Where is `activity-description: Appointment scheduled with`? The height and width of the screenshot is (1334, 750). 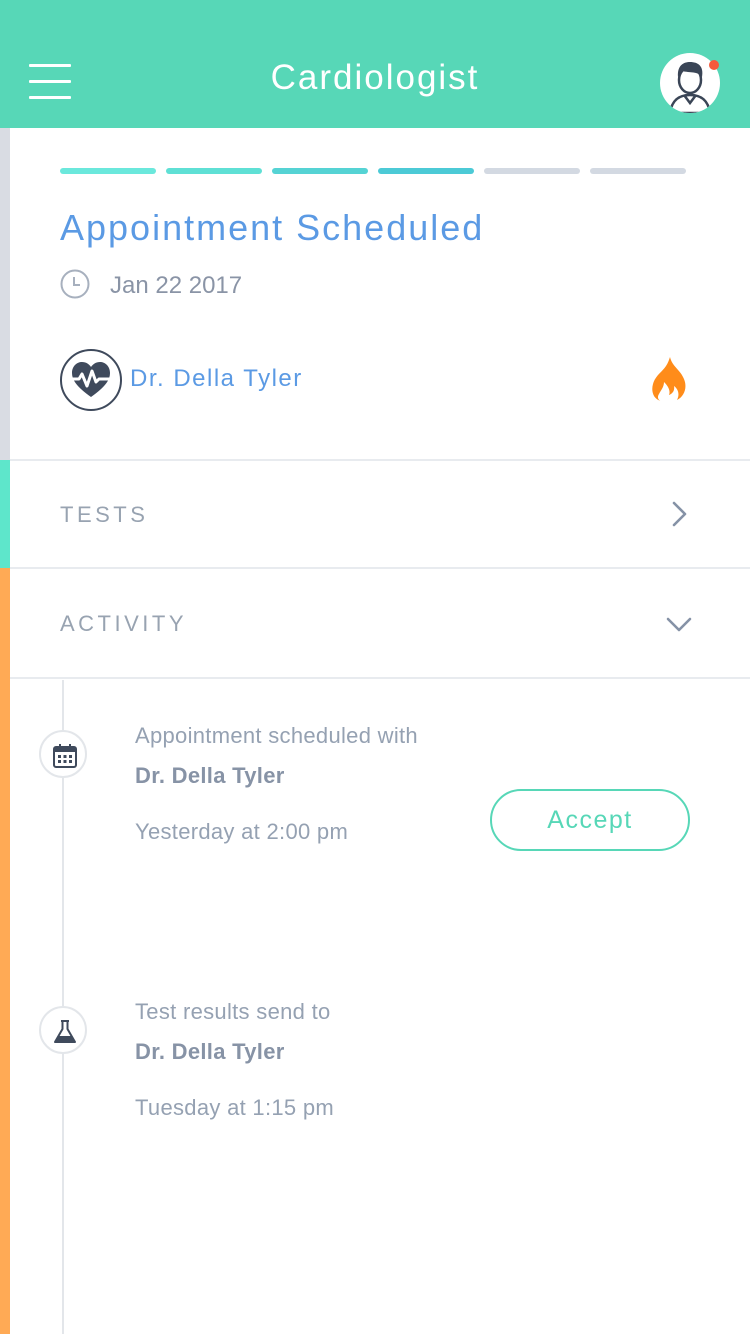 activity-description: Appointment scheduled with is located at coordinates (276, 735).